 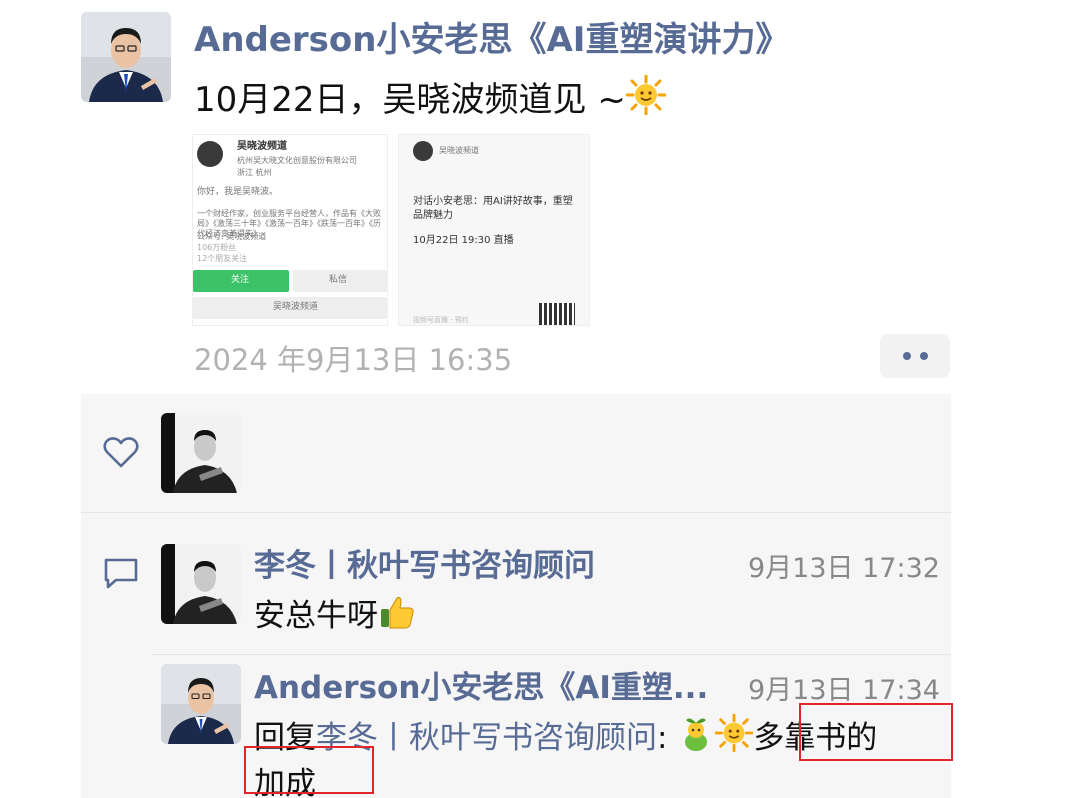 I want to click on comment-text: 安总牛呀, so click(x=335, y=614).